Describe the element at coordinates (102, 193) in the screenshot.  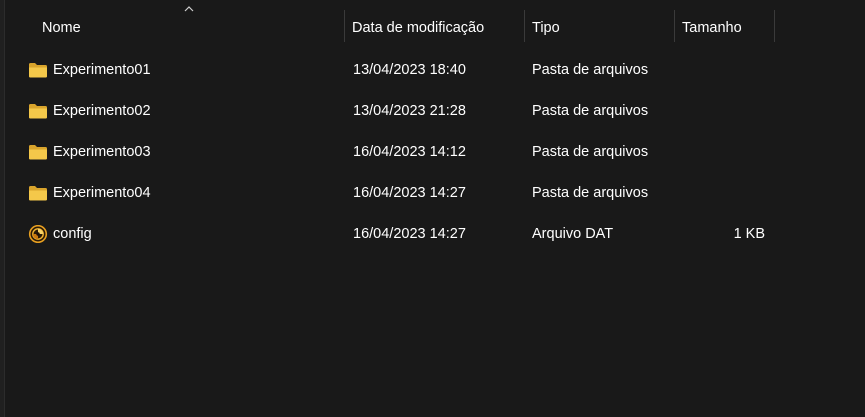
I see `file-name: Experimento04` at that location.